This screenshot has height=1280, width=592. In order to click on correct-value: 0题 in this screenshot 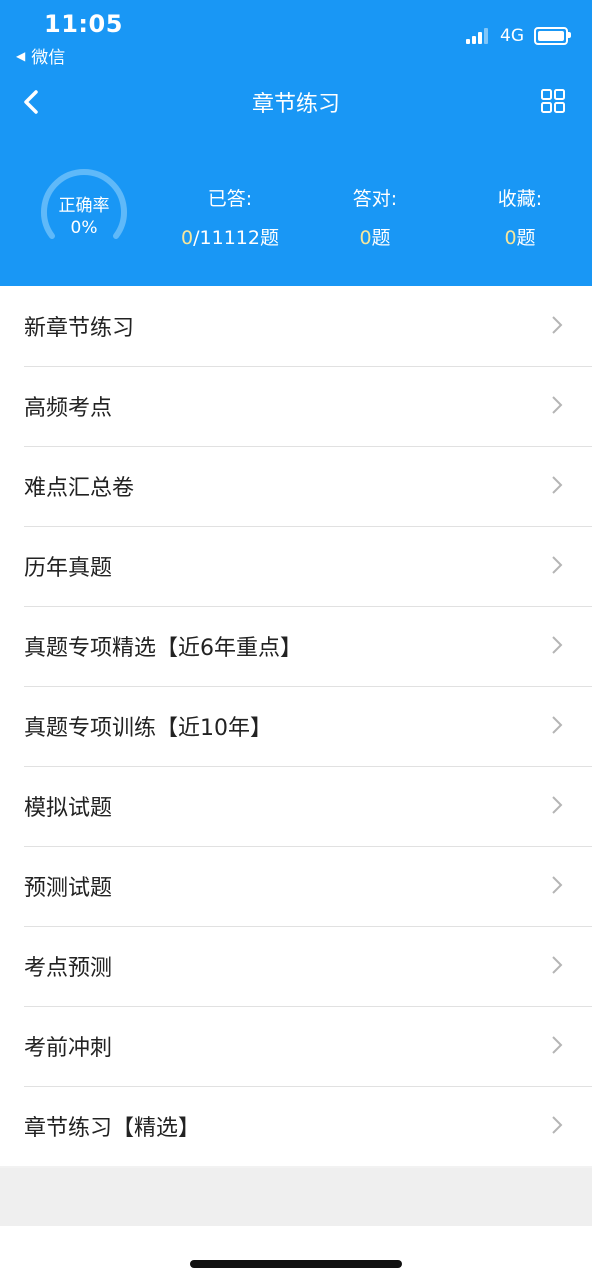, I will do `click(375, 238)`.